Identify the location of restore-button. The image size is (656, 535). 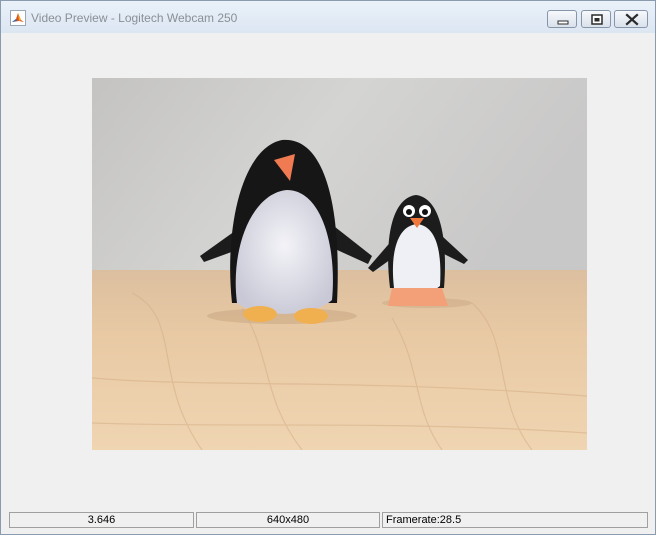
(596, 19).